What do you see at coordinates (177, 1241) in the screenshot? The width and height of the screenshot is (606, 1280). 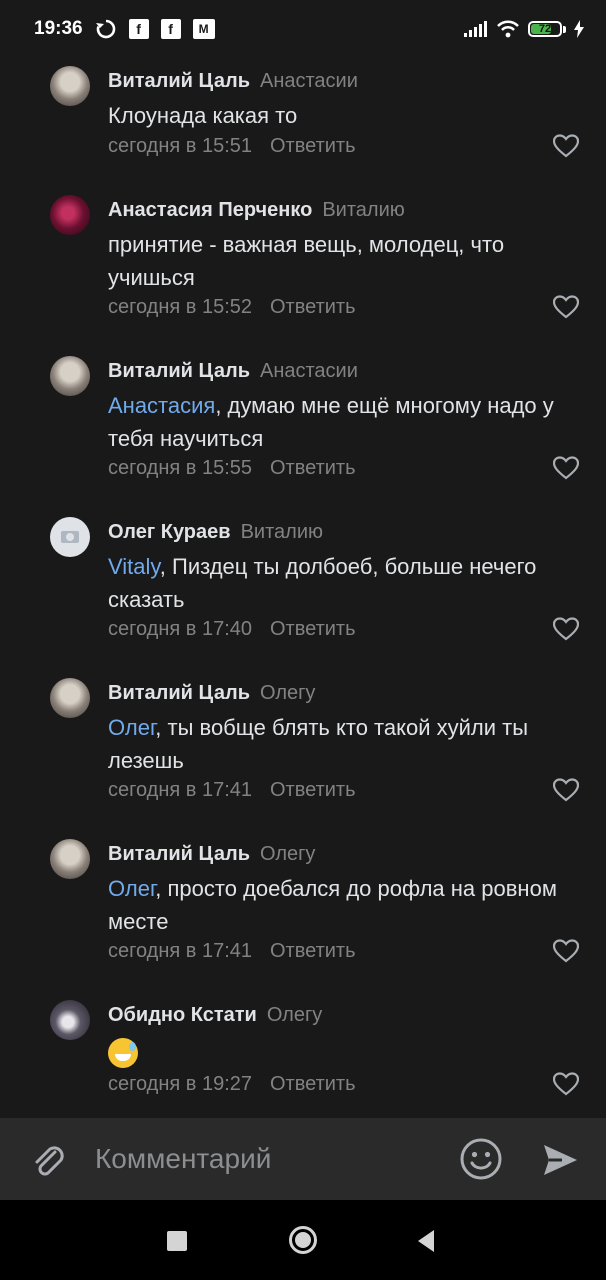 I see `recent-apps-button` at bounding box center [177, 1241].